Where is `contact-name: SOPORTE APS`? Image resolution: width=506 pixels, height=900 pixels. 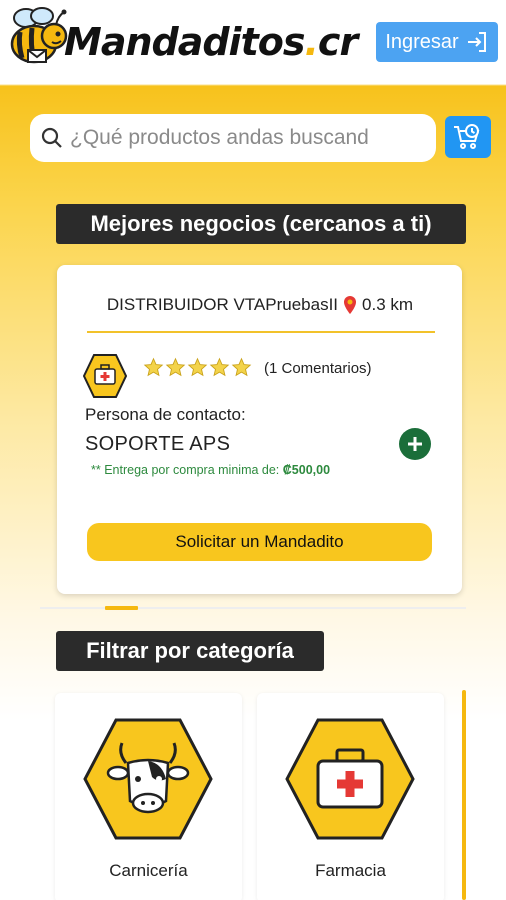 contact-name: SOPORTE APS is located at coordinates (158, 444).